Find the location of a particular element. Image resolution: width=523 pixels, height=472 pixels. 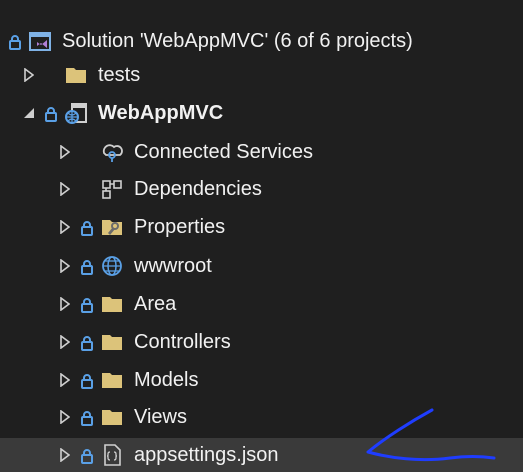

tree-item-label: tests is located at coordinates (119, 75).